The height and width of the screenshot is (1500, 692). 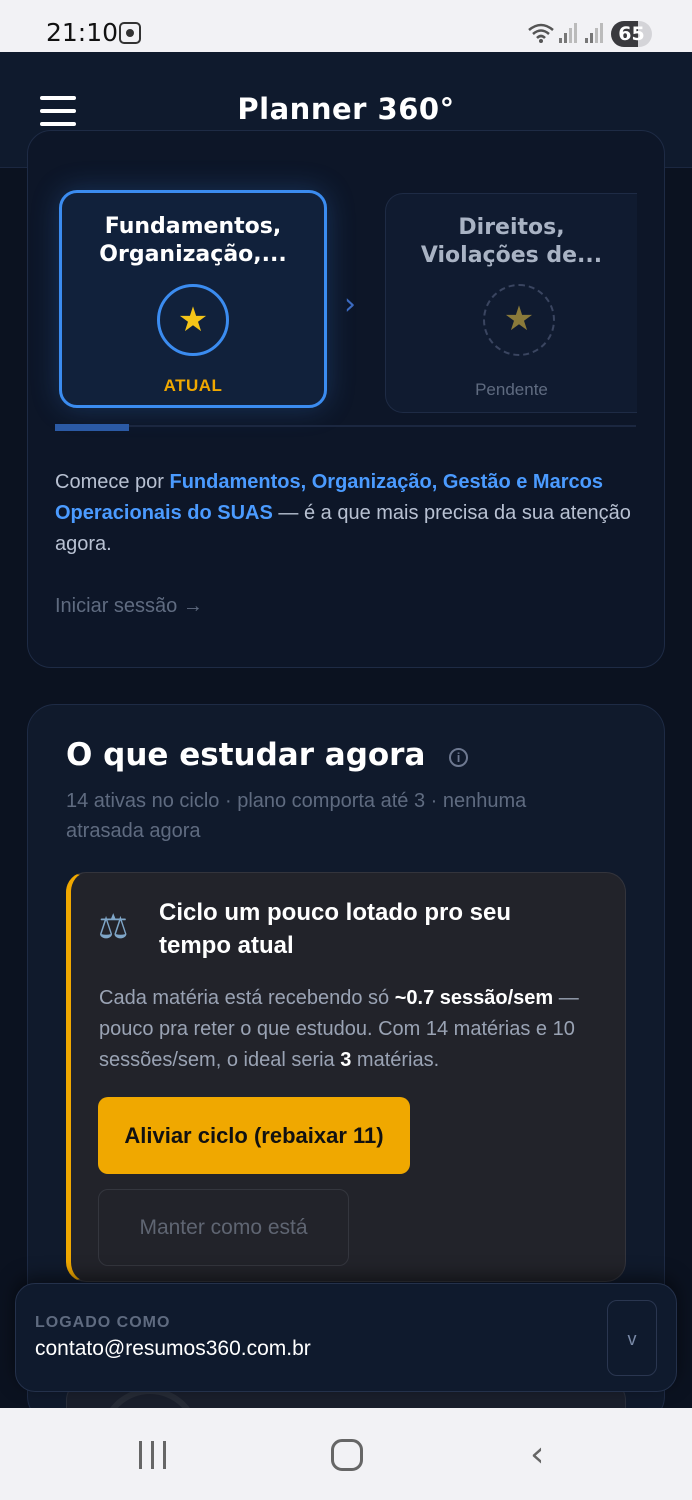 I want to click on info-icon: i, so click(x=458, y=757).